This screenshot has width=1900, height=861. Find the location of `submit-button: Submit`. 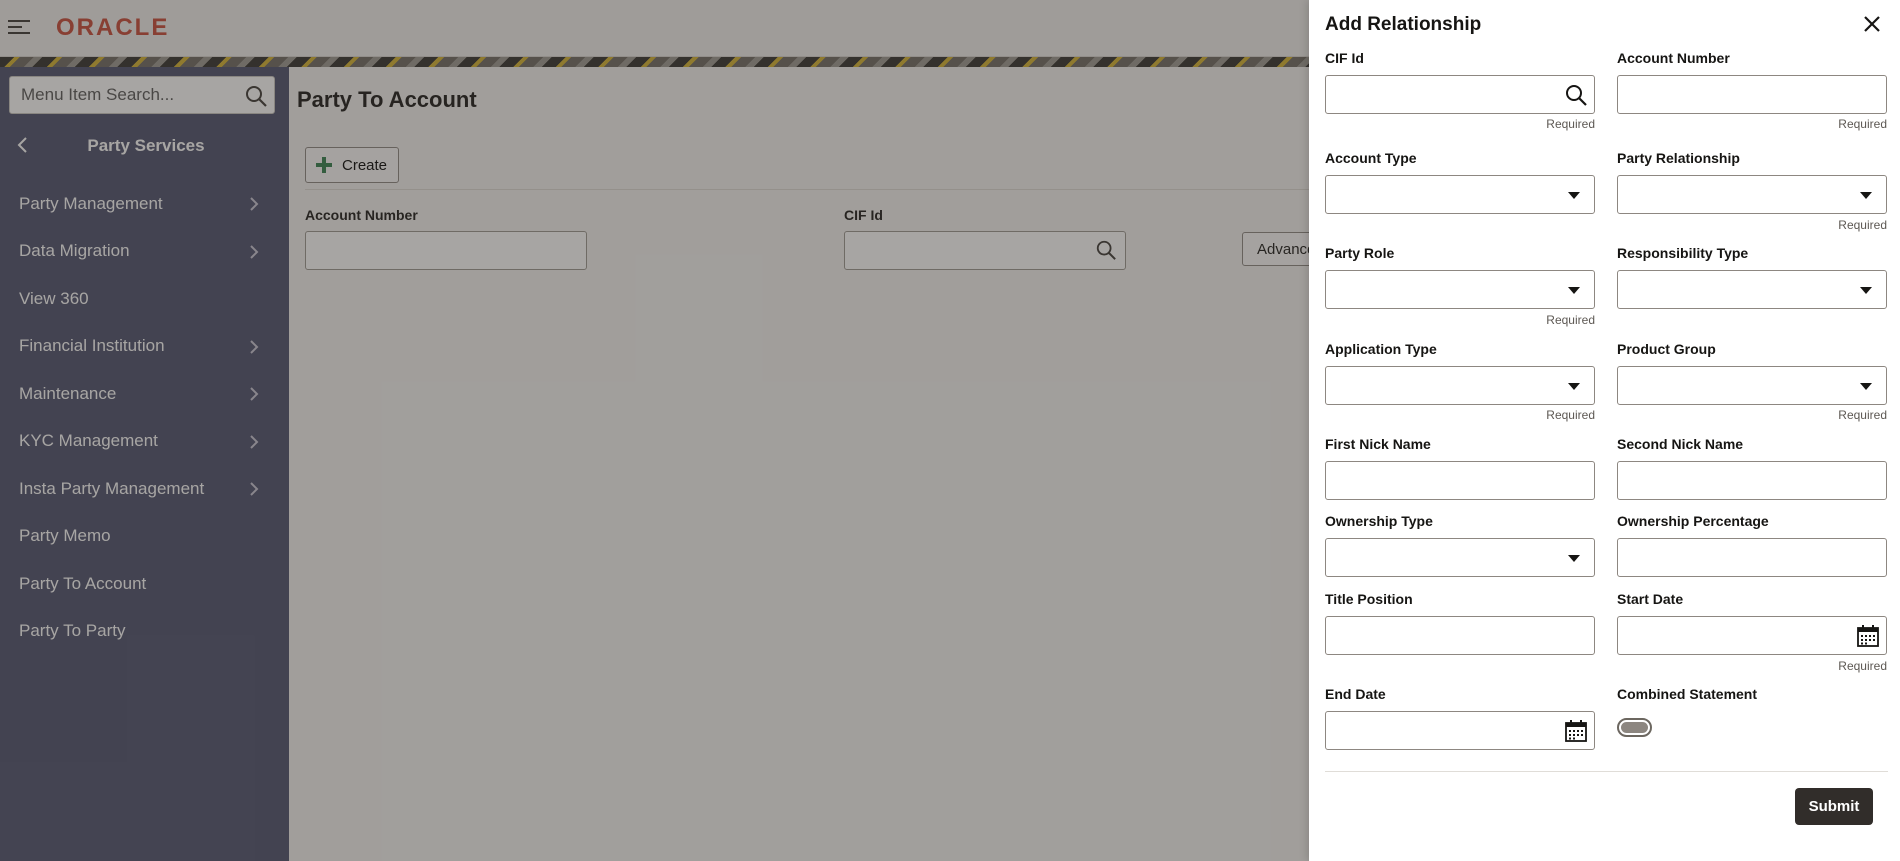

submit-button: Submit is located at coordinates (1834, 806).